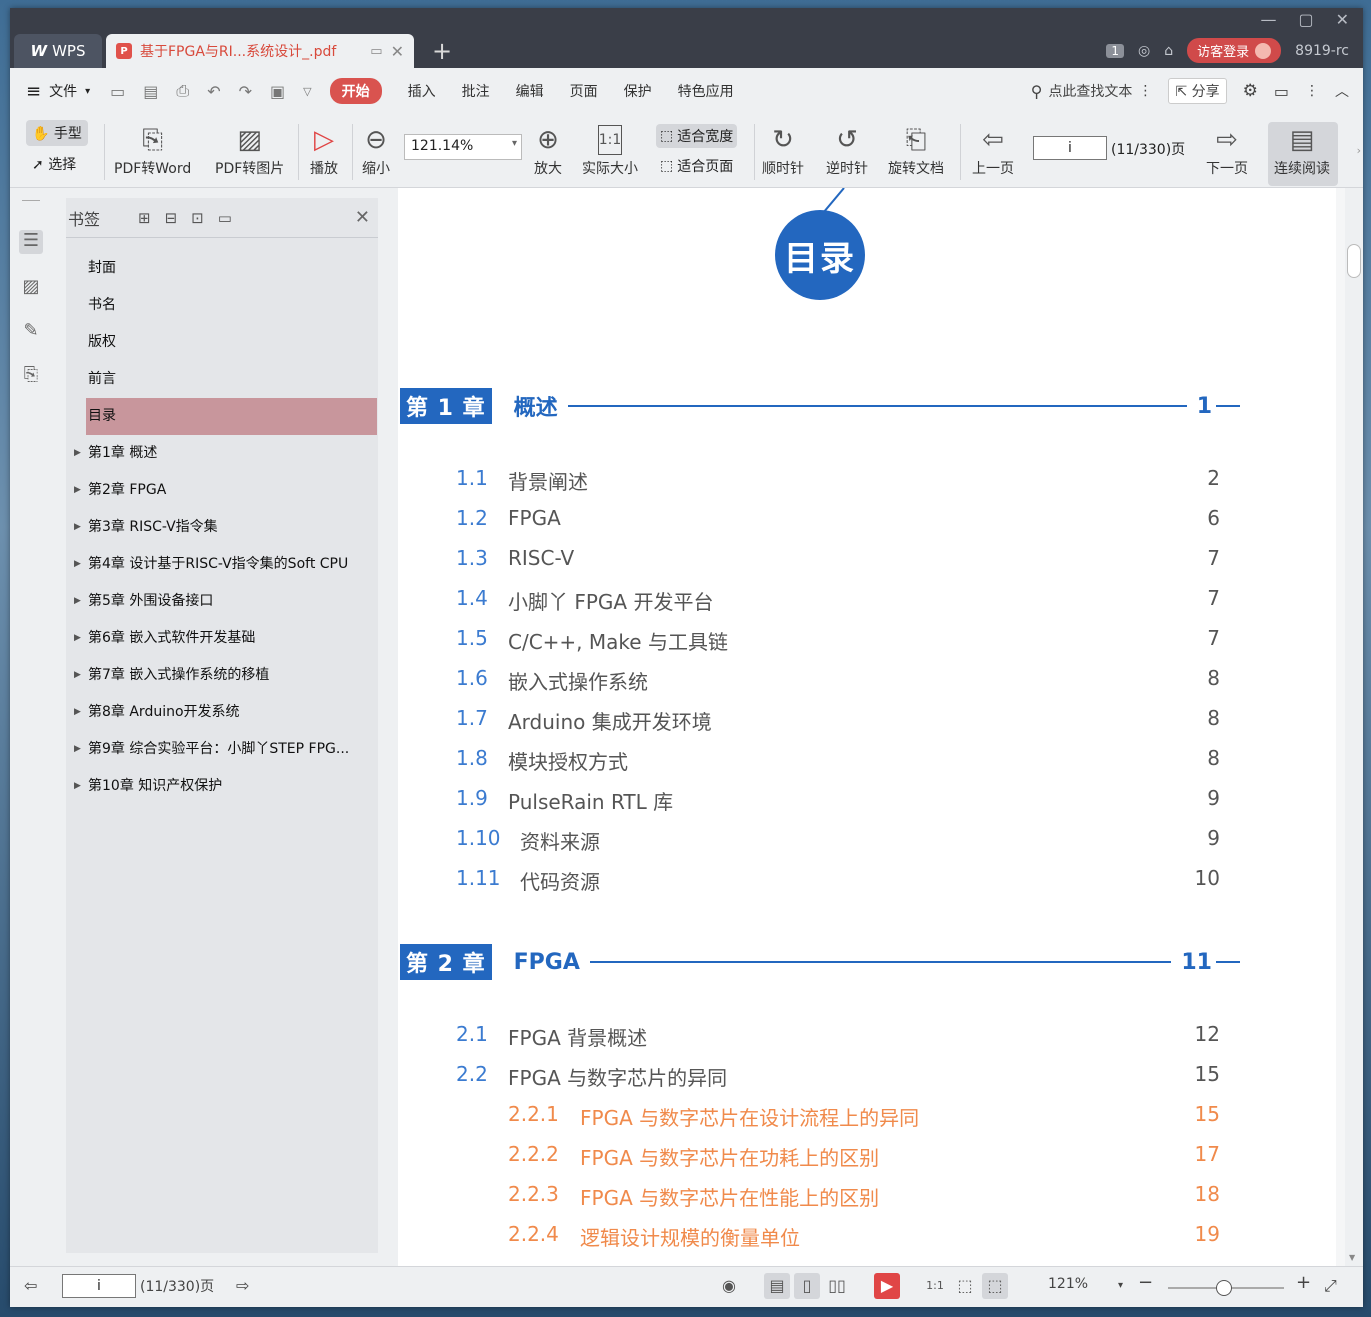  I want to click on bookmark-item: ▶ 第1章 概述, so click(222, 453).